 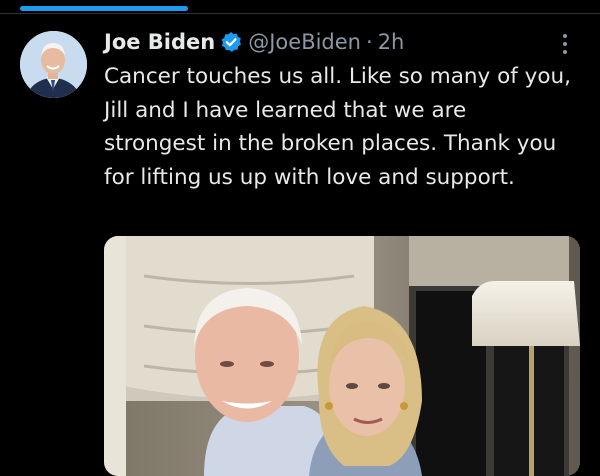 What do you see at coordinates (300, 13) in the screenshot?
I see `header-divider` at bounding box center [300, 13].